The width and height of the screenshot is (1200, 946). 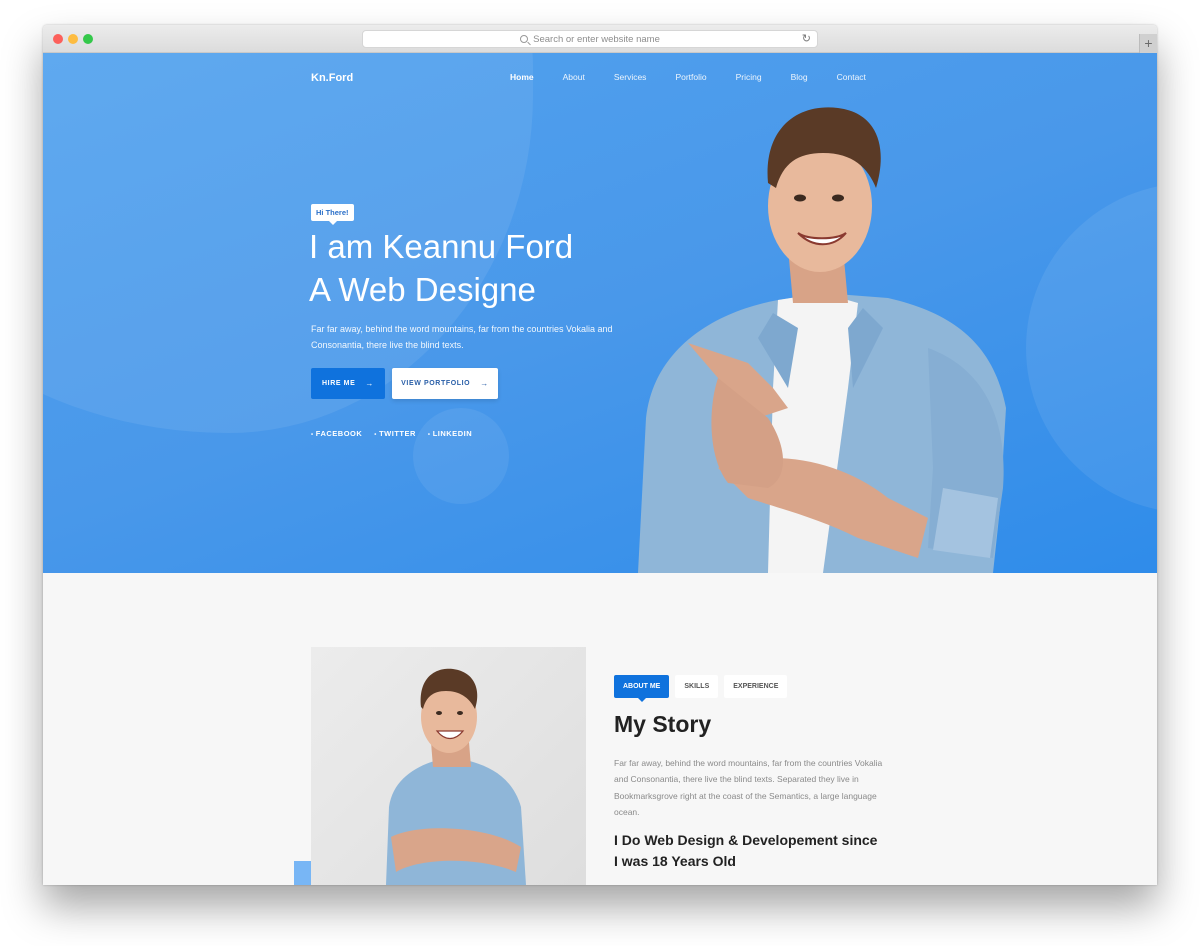 What do you see at coordinates (336, 433) in the screenshot?
I see `facebook-link: FACEBOOK` at bounding box center [336, 433].